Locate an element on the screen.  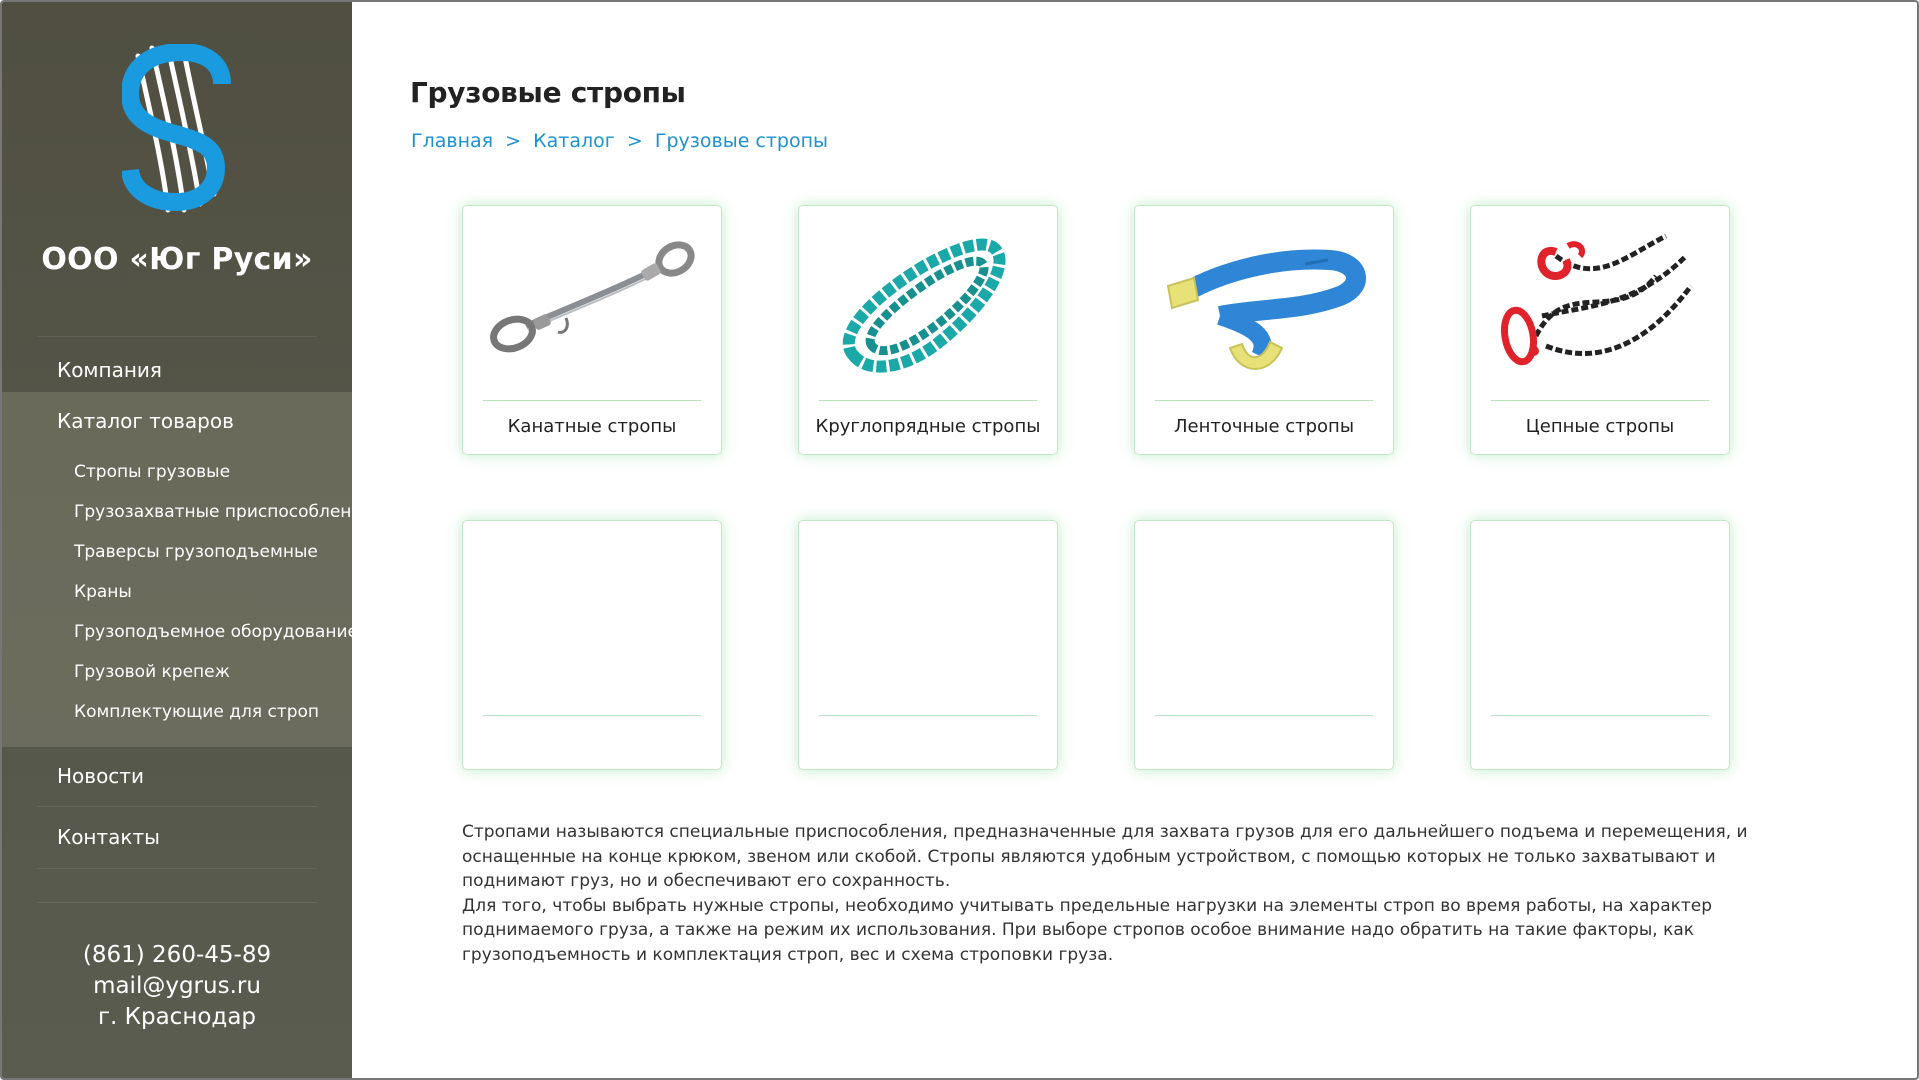
breadcrumb: Главная > Каталог > Грузовые стропы is located at coordinates (619, 141).